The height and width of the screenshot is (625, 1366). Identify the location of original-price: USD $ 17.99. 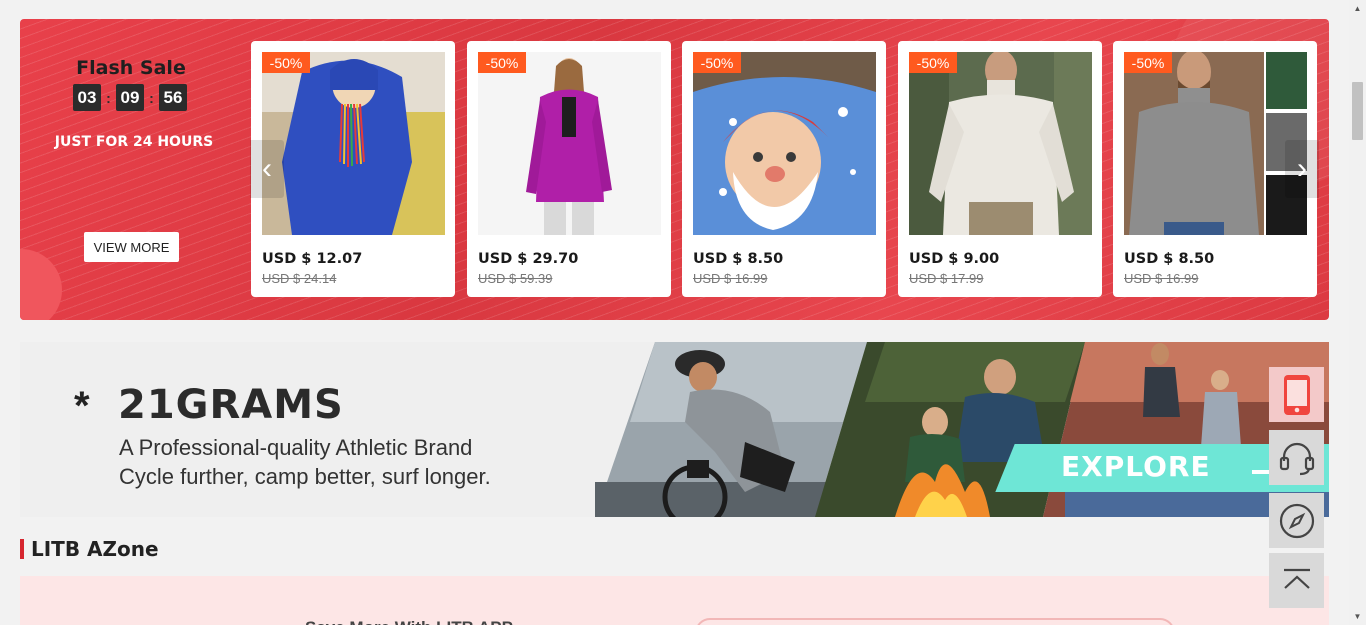
(946, 278).